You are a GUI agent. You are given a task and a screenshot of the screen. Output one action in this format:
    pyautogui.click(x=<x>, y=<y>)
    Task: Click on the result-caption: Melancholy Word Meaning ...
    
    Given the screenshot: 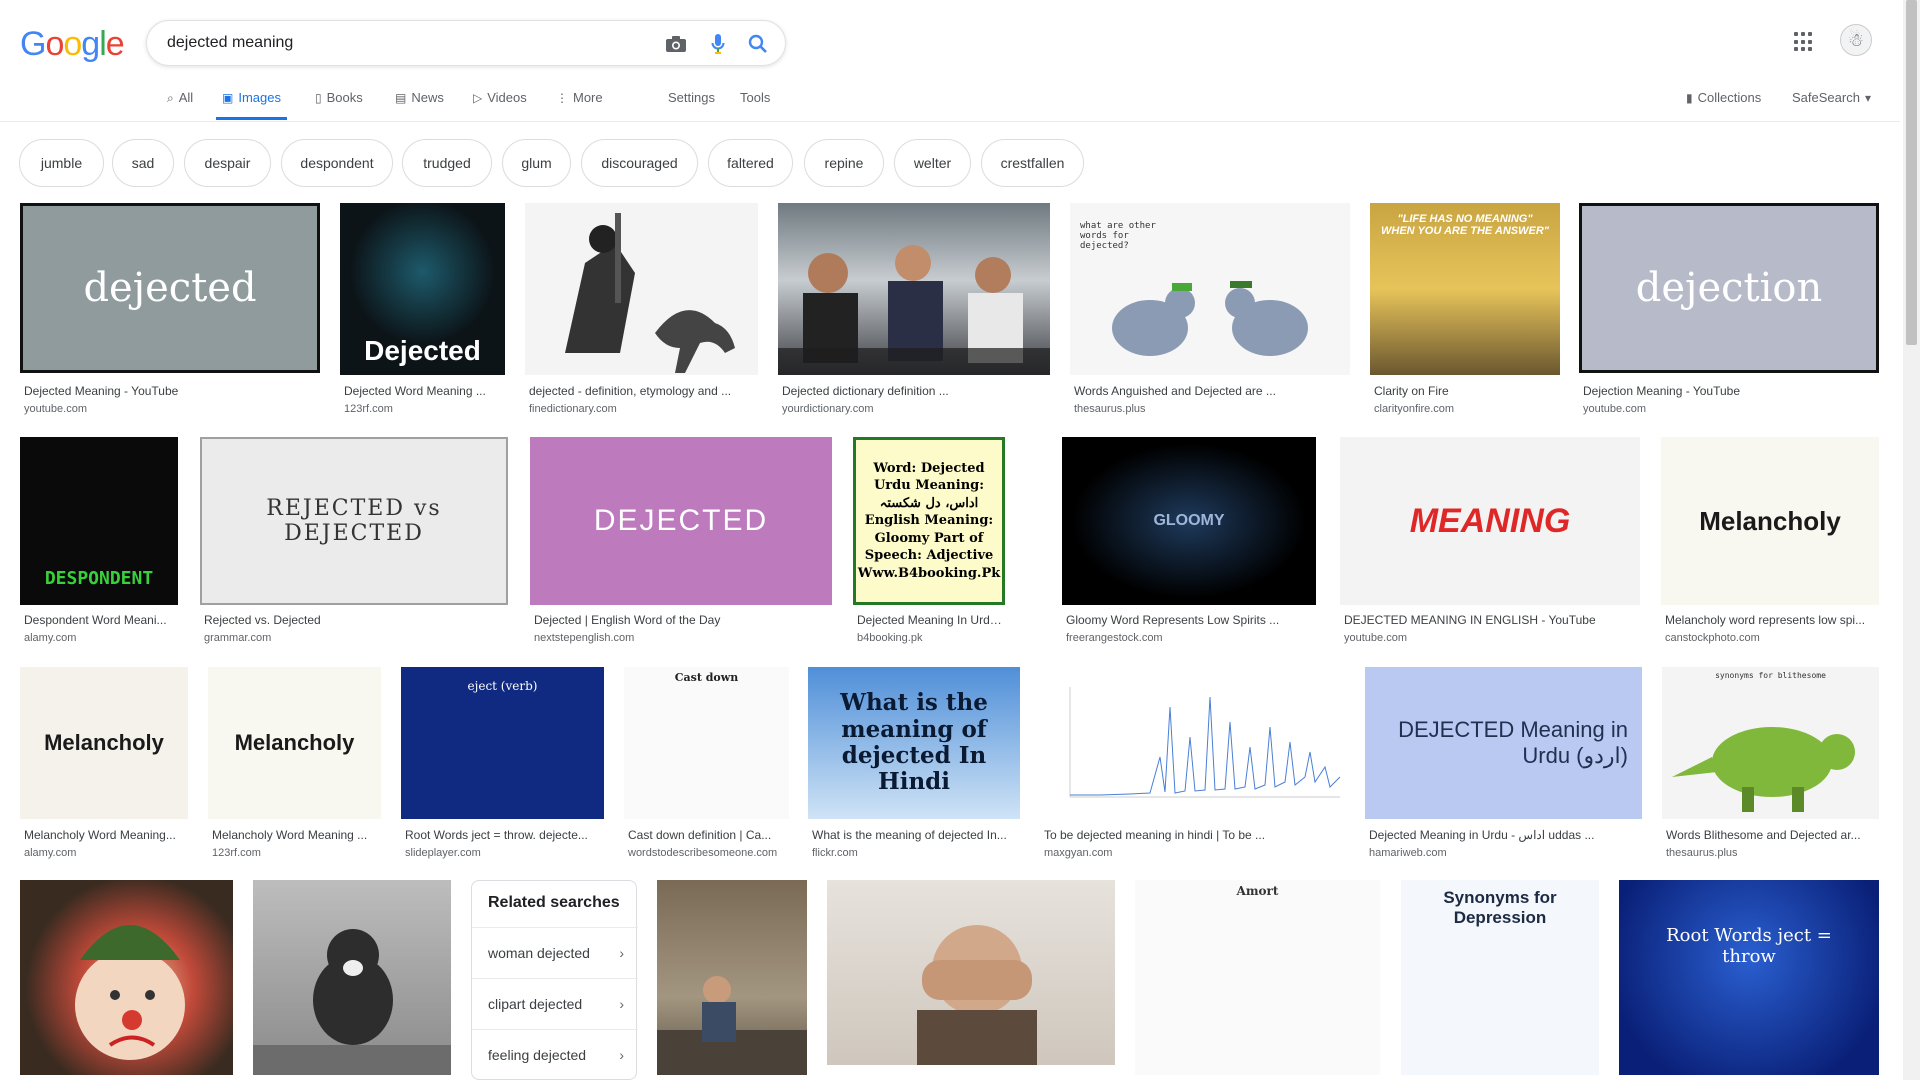 What is the action you would take?
    pyautogui.click(x=296, y=835)
    